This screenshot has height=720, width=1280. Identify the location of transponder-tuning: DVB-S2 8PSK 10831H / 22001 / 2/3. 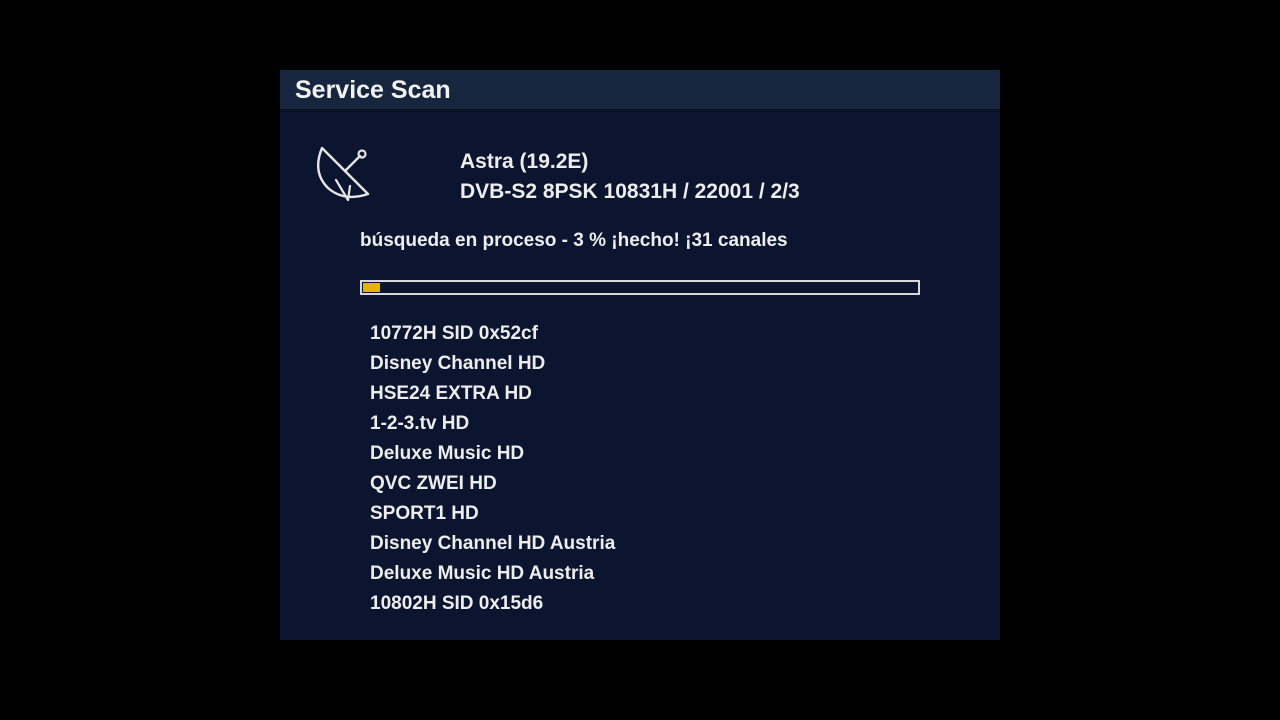
(630, 191).